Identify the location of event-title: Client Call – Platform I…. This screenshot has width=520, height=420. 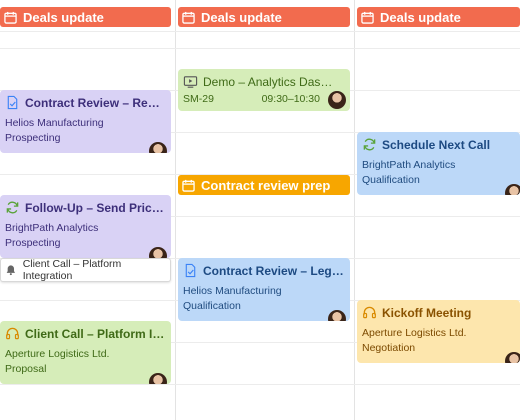
(95, 333).